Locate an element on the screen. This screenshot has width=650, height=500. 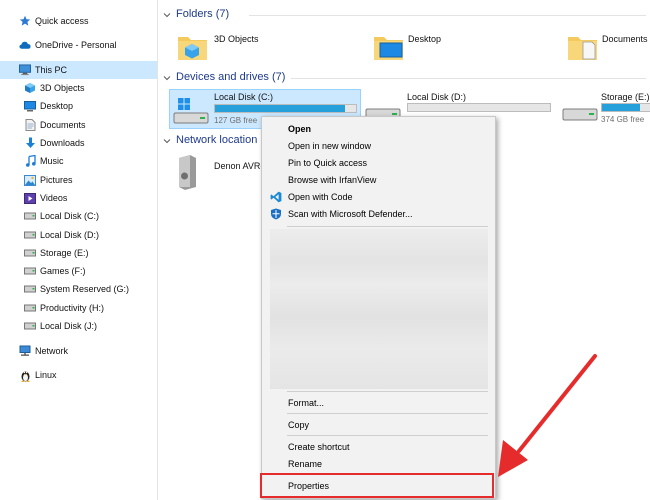
folder-item-3d-objects: 3D Objects is located at coordinates (247, 47).